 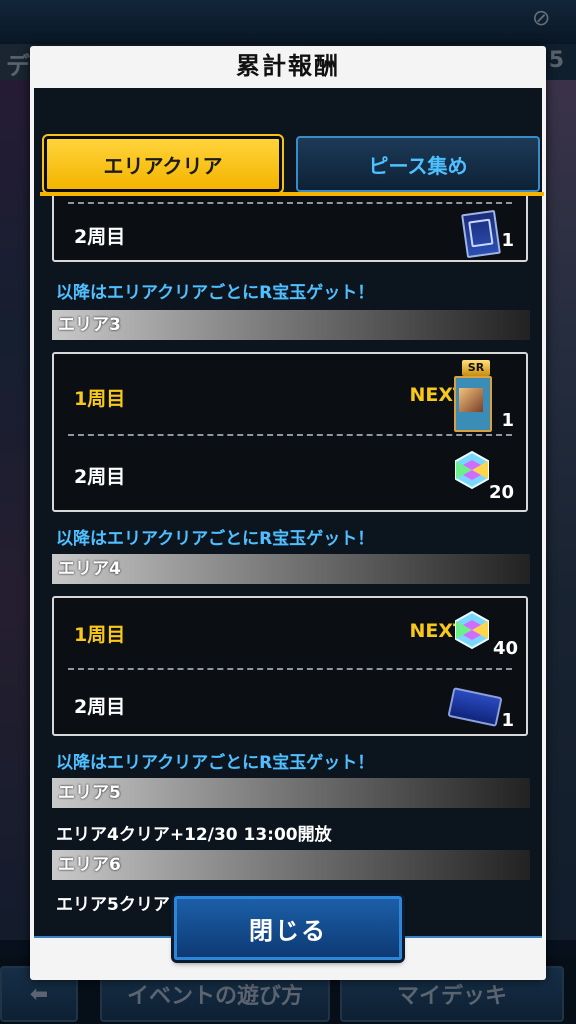 What do you see at coordinates (291, 569) in the screenshot?
I see `area4-header: エリア4` at bounding box center [291, 569].